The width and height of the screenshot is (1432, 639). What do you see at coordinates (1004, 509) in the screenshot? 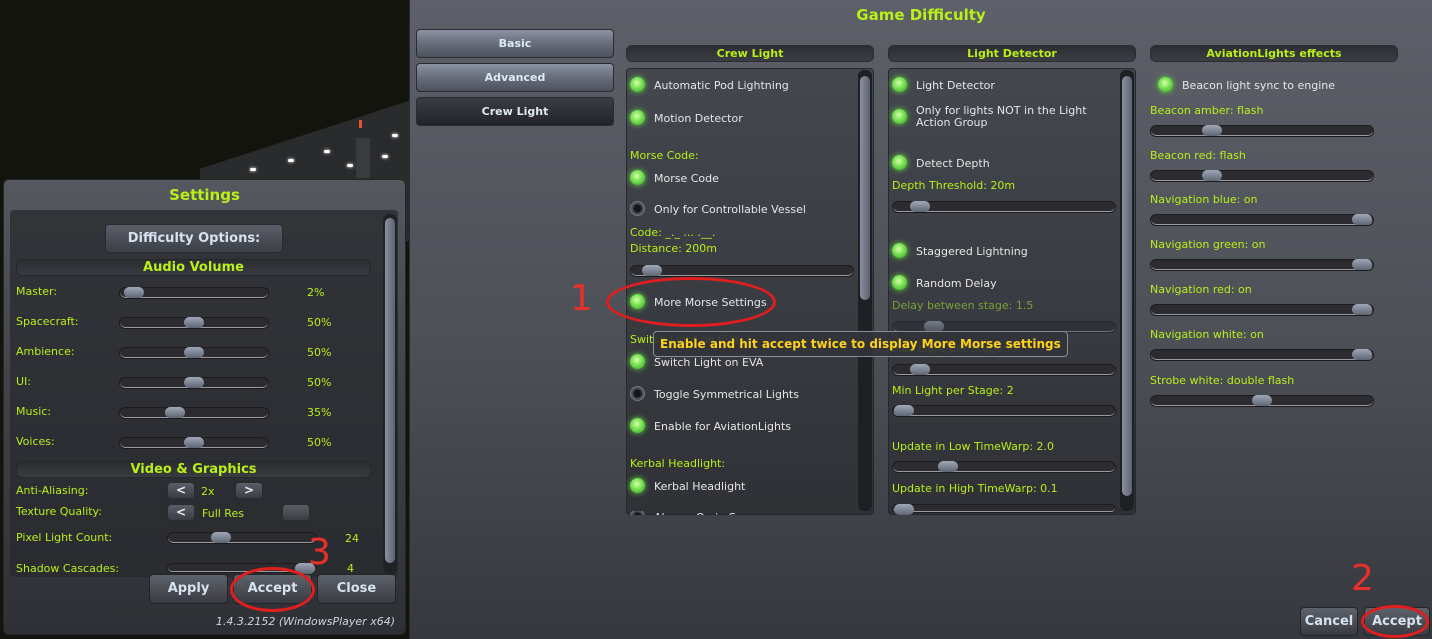
I see `high-timewarp-slider` at bounding box center [1004, 509].